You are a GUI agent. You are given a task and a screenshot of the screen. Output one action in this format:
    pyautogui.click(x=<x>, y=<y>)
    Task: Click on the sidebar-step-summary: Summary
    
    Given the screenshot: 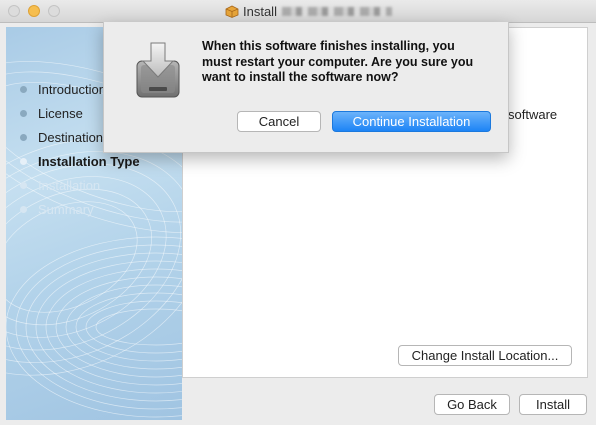 What is the action you would take?
    pyautogui.click(x=57, y=209)
    